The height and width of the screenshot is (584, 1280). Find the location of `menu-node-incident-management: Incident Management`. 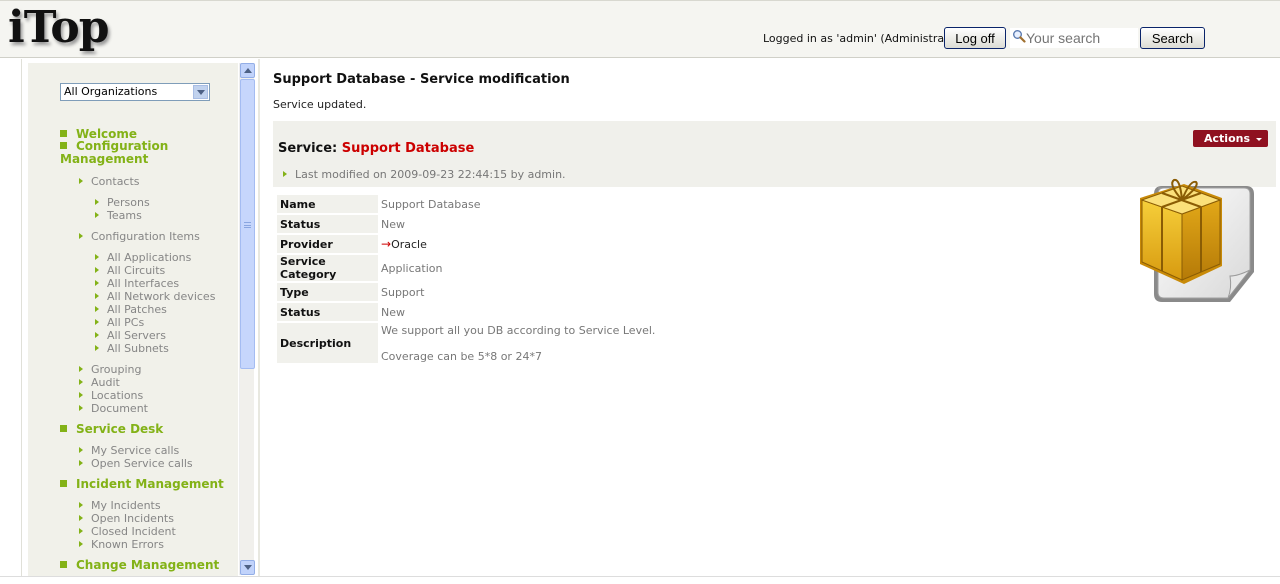

menu-node-incident-management: Incident Management is located at coordinates (142, 484).